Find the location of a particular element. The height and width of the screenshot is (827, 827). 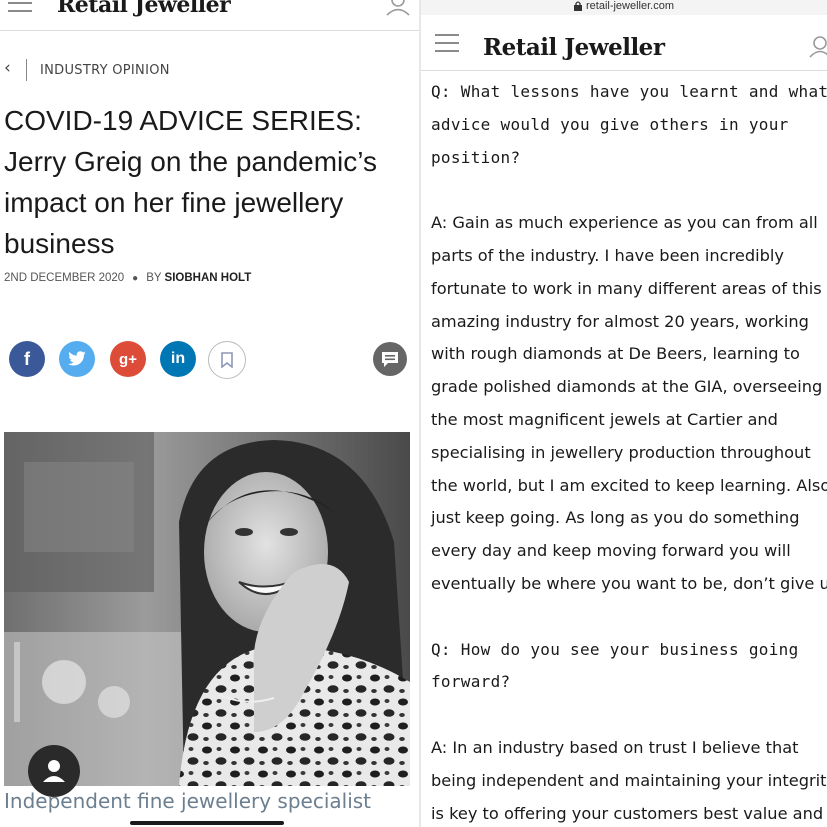

headline-line: COVID-19 ADVICE SERIES: is located at coordinates (183, 120).